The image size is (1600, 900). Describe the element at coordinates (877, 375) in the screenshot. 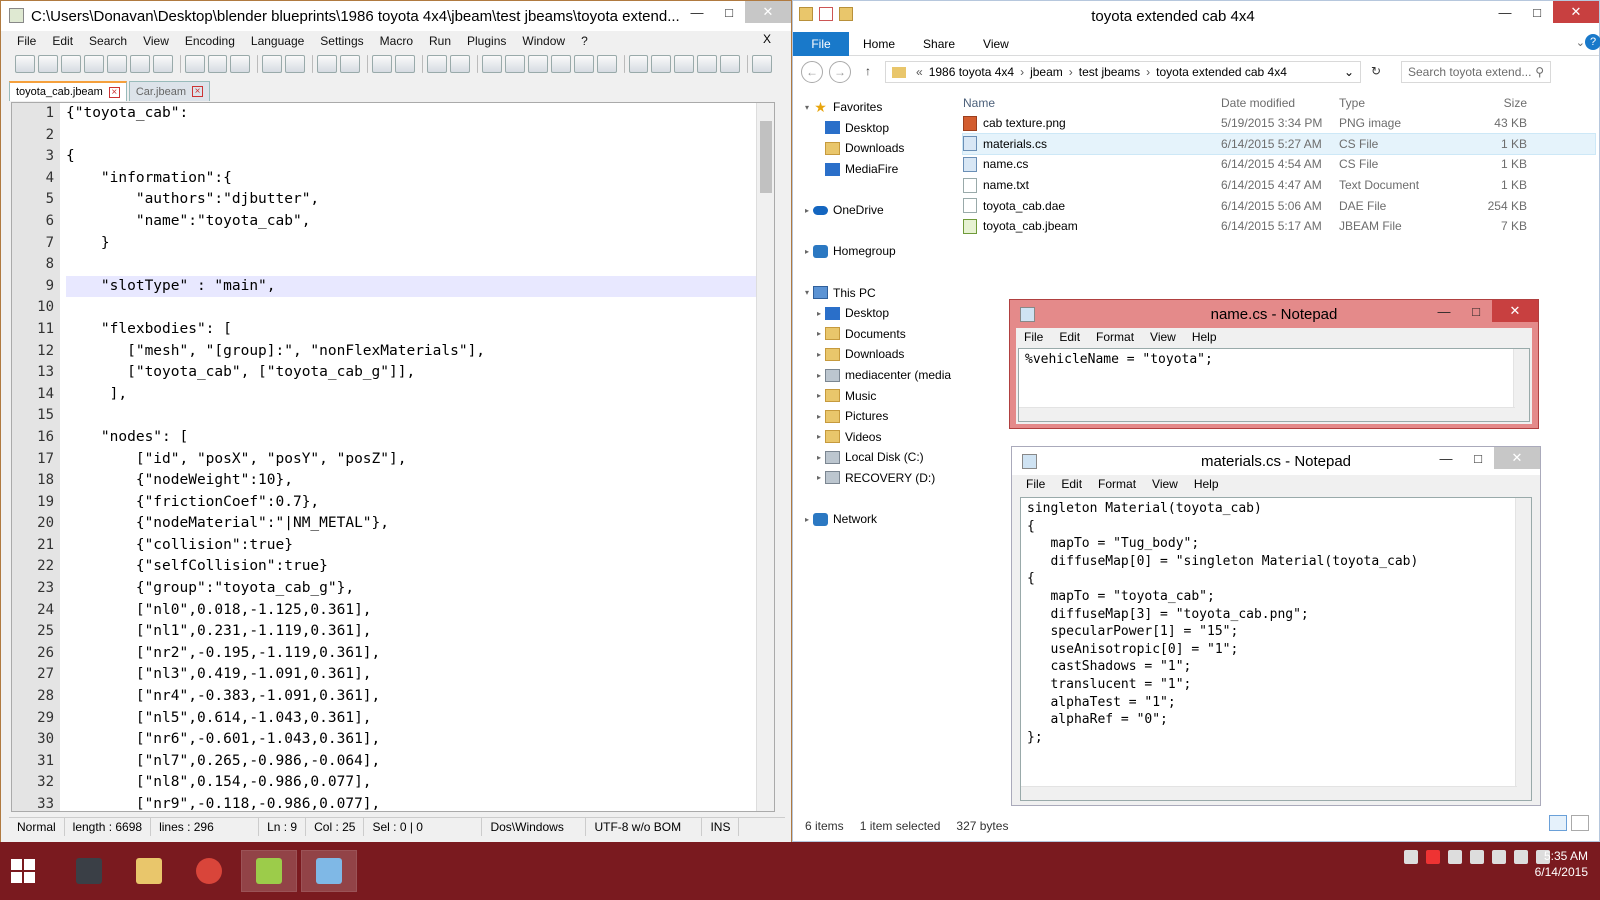

I see `nav-item-mediacenter-media: ▸ mediacenter (media` at that location.